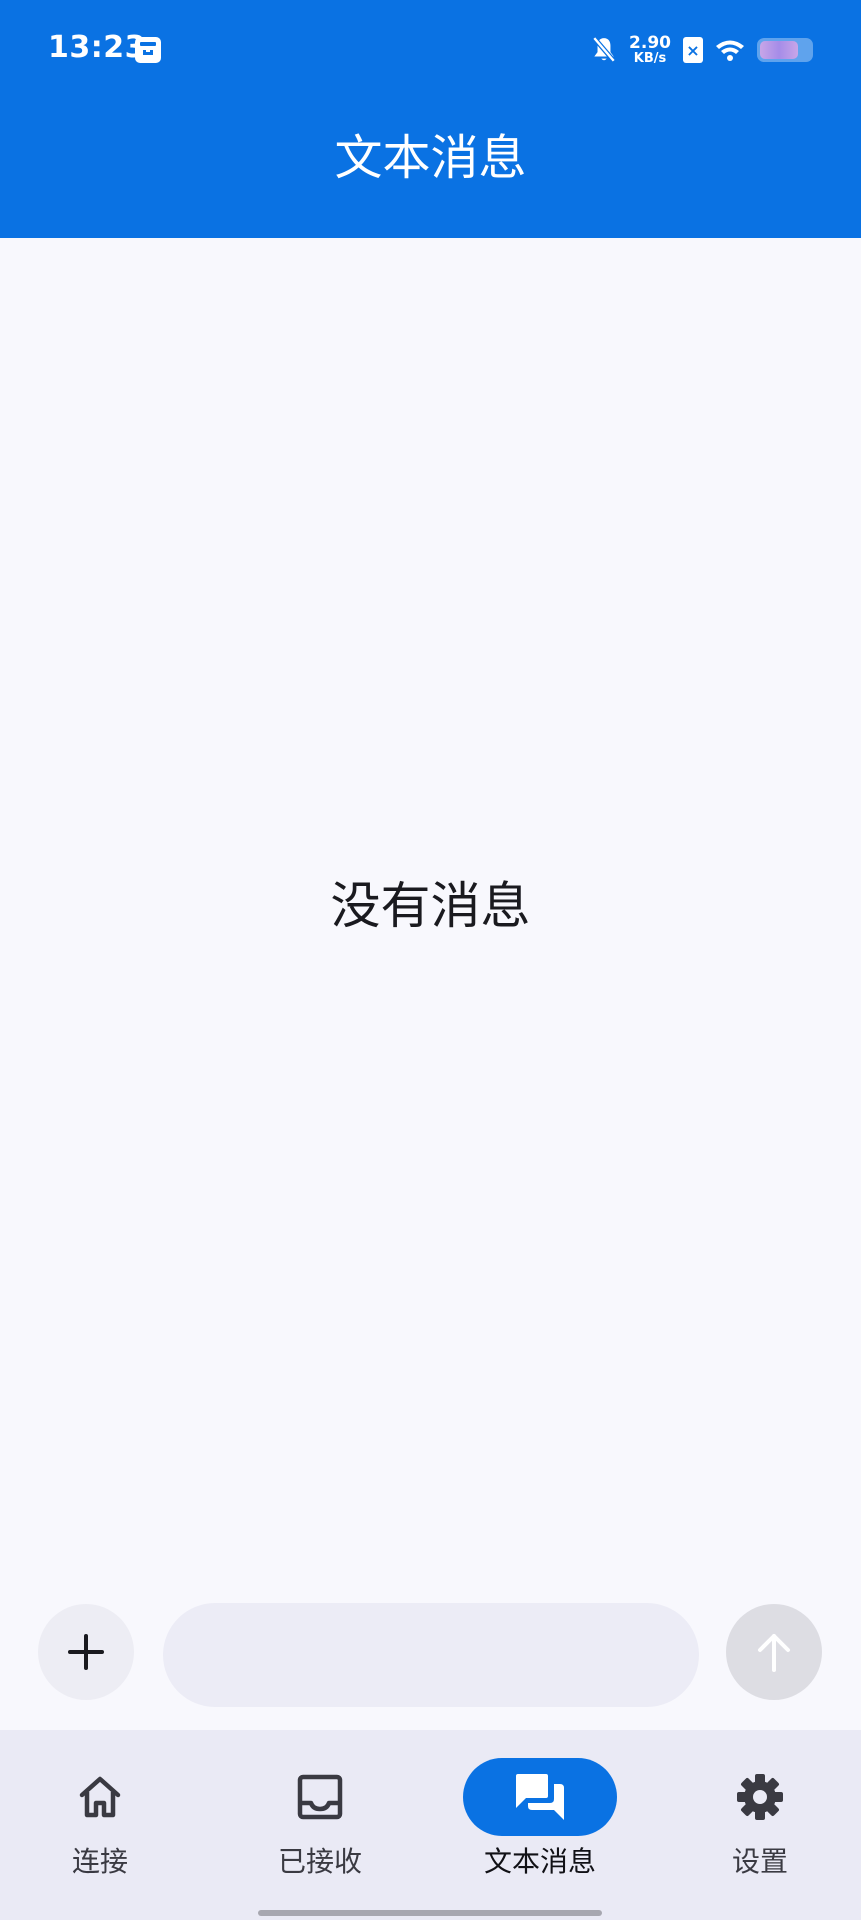 Image resolution: width=861 pixels, height=1920 pixels. I want to click on nav-item-settings: 设置, so click(760, 1823).